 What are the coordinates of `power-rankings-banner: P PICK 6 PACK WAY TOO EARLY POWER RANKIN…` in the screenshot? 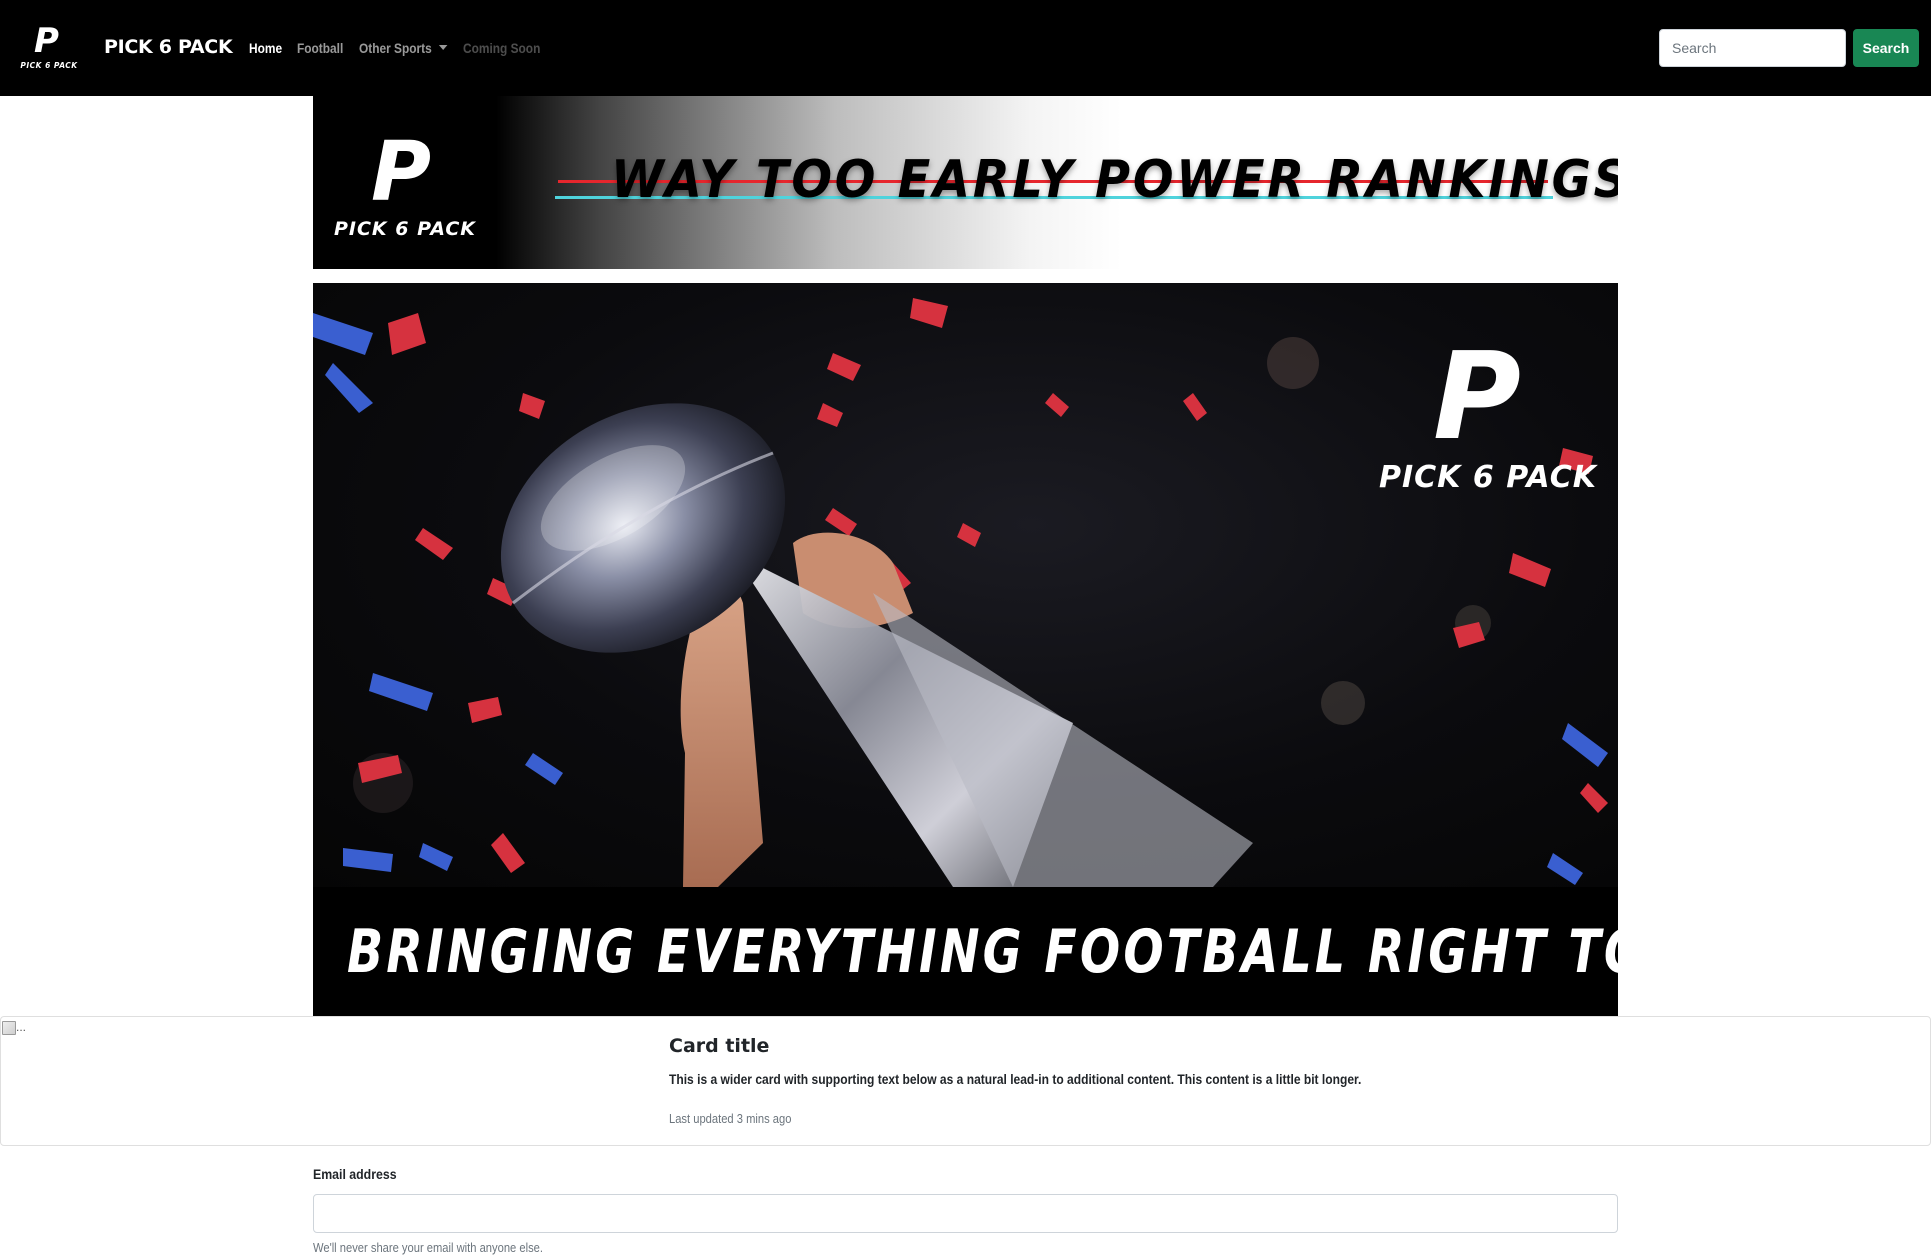 It's located at (965, 182).